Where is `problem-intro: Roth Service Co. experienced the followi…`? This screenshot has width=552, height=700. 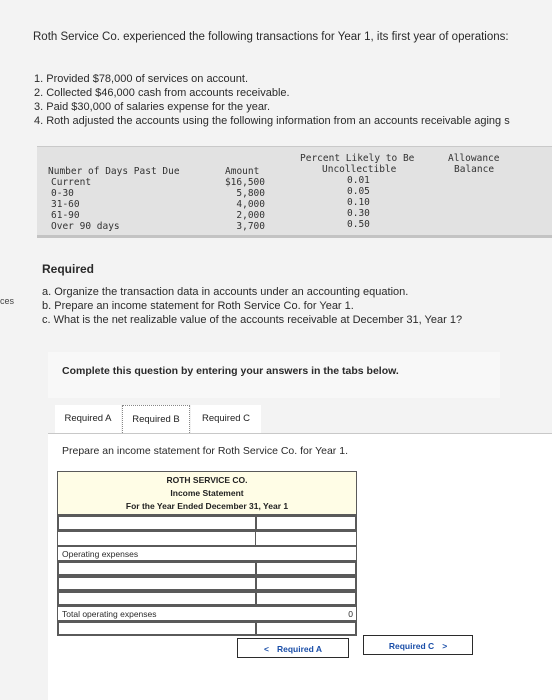 problem-intro: Roth Service Co. experienced the followi… is located at coordinates (271, 37).